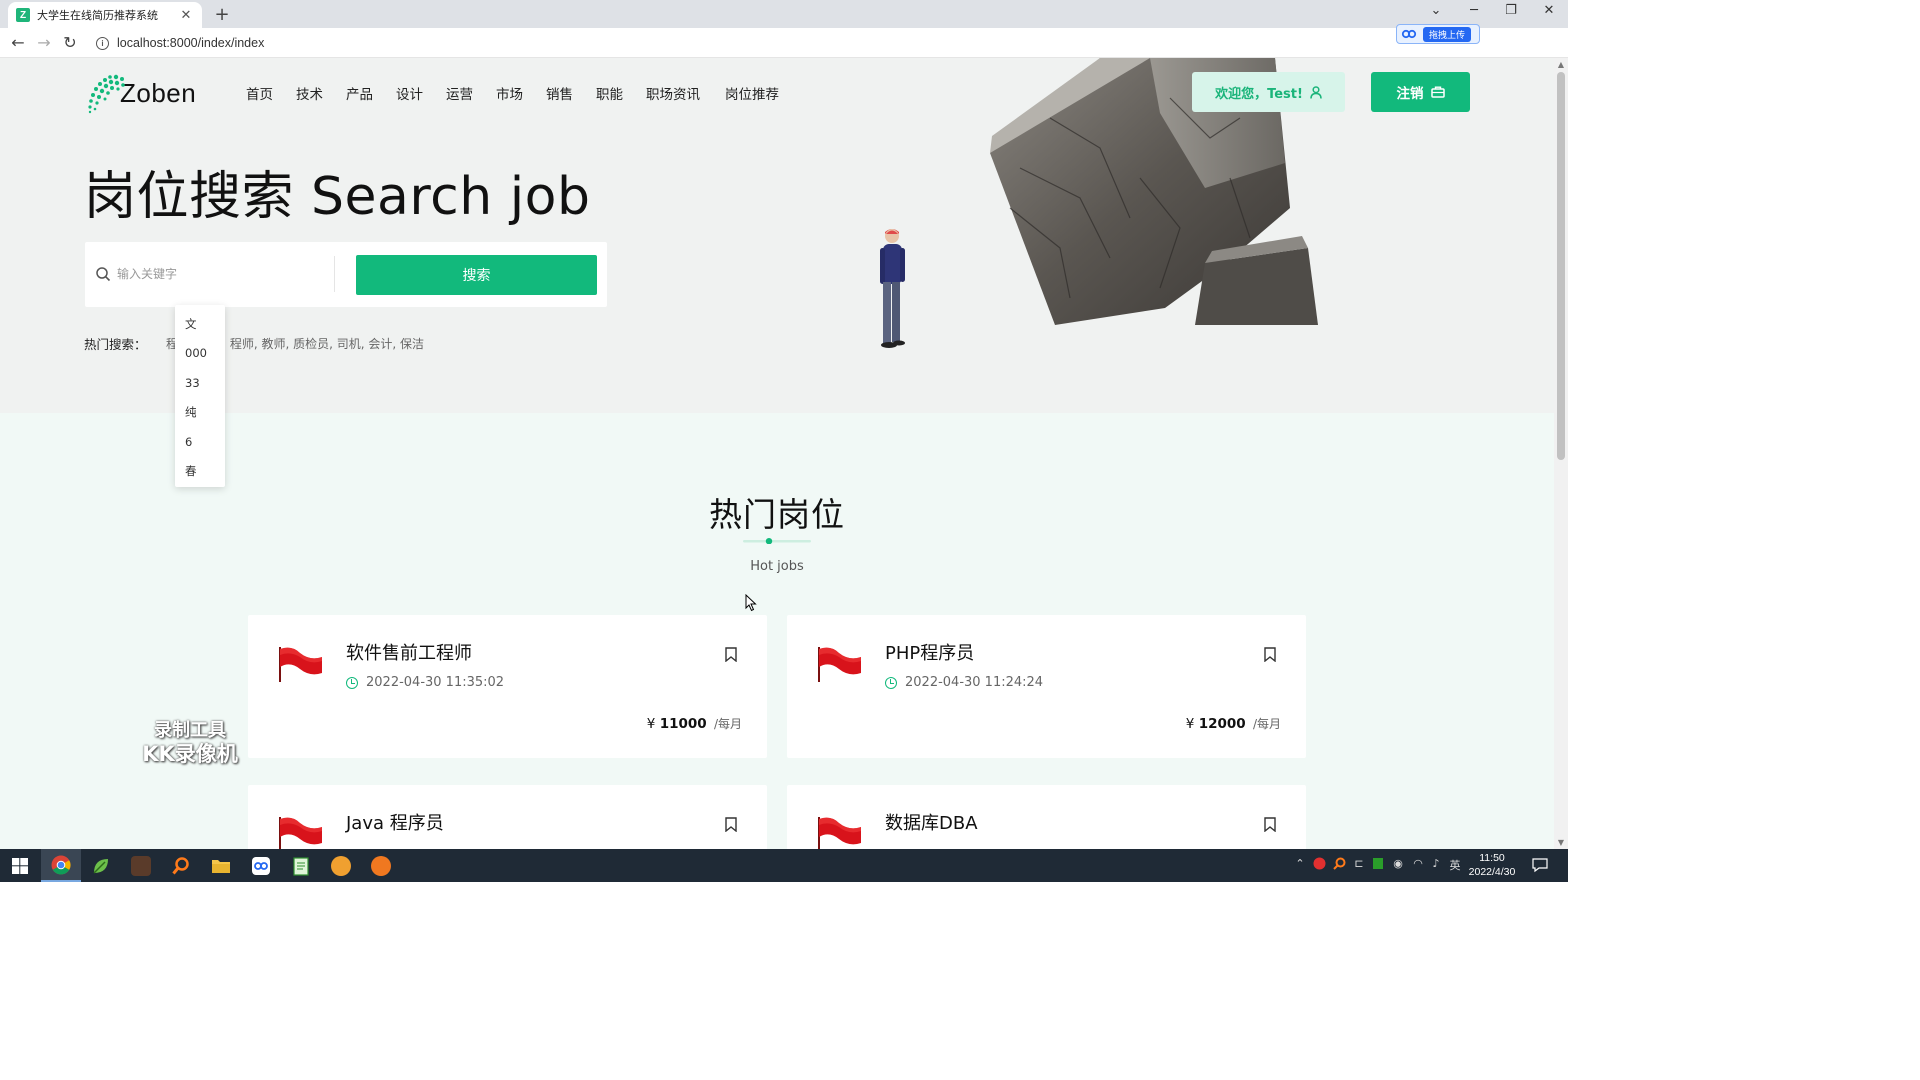 The width and height of the screenshot is (1920, 1080). I want to click on scroll-up-icon: ▲, so click(1561, 64).